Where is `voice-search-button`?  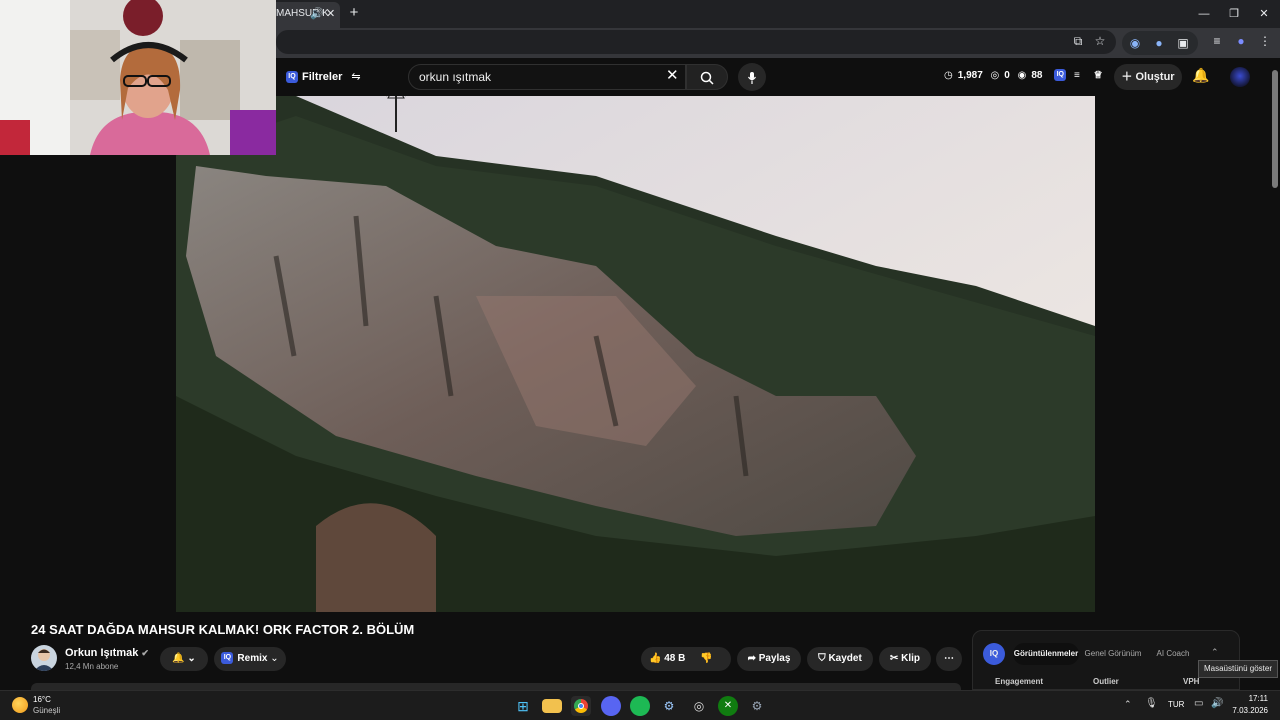 voice-search-button is located at coordinates (752, 77).